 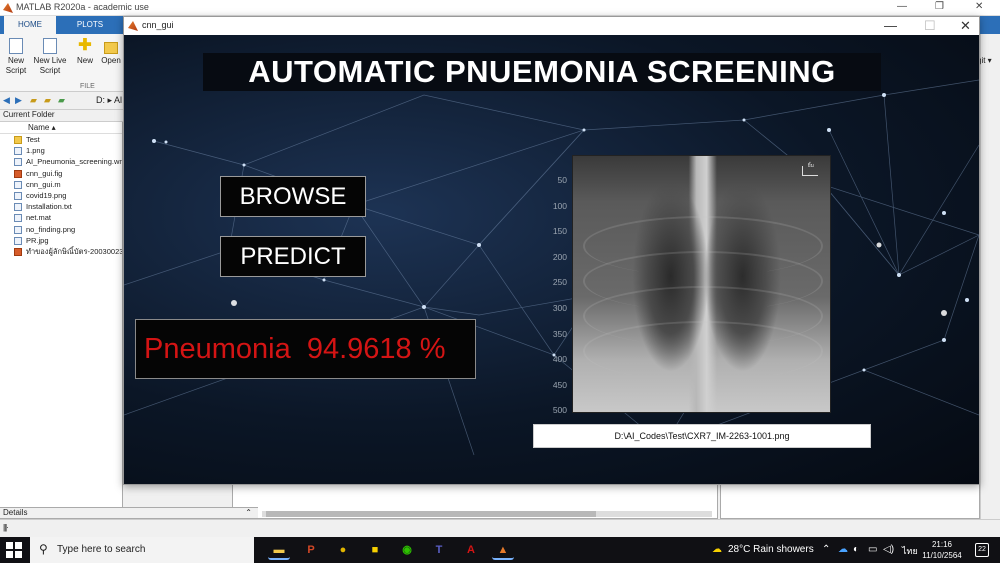 I want to click on notification-badge: 22, so click(x=982, y=550).